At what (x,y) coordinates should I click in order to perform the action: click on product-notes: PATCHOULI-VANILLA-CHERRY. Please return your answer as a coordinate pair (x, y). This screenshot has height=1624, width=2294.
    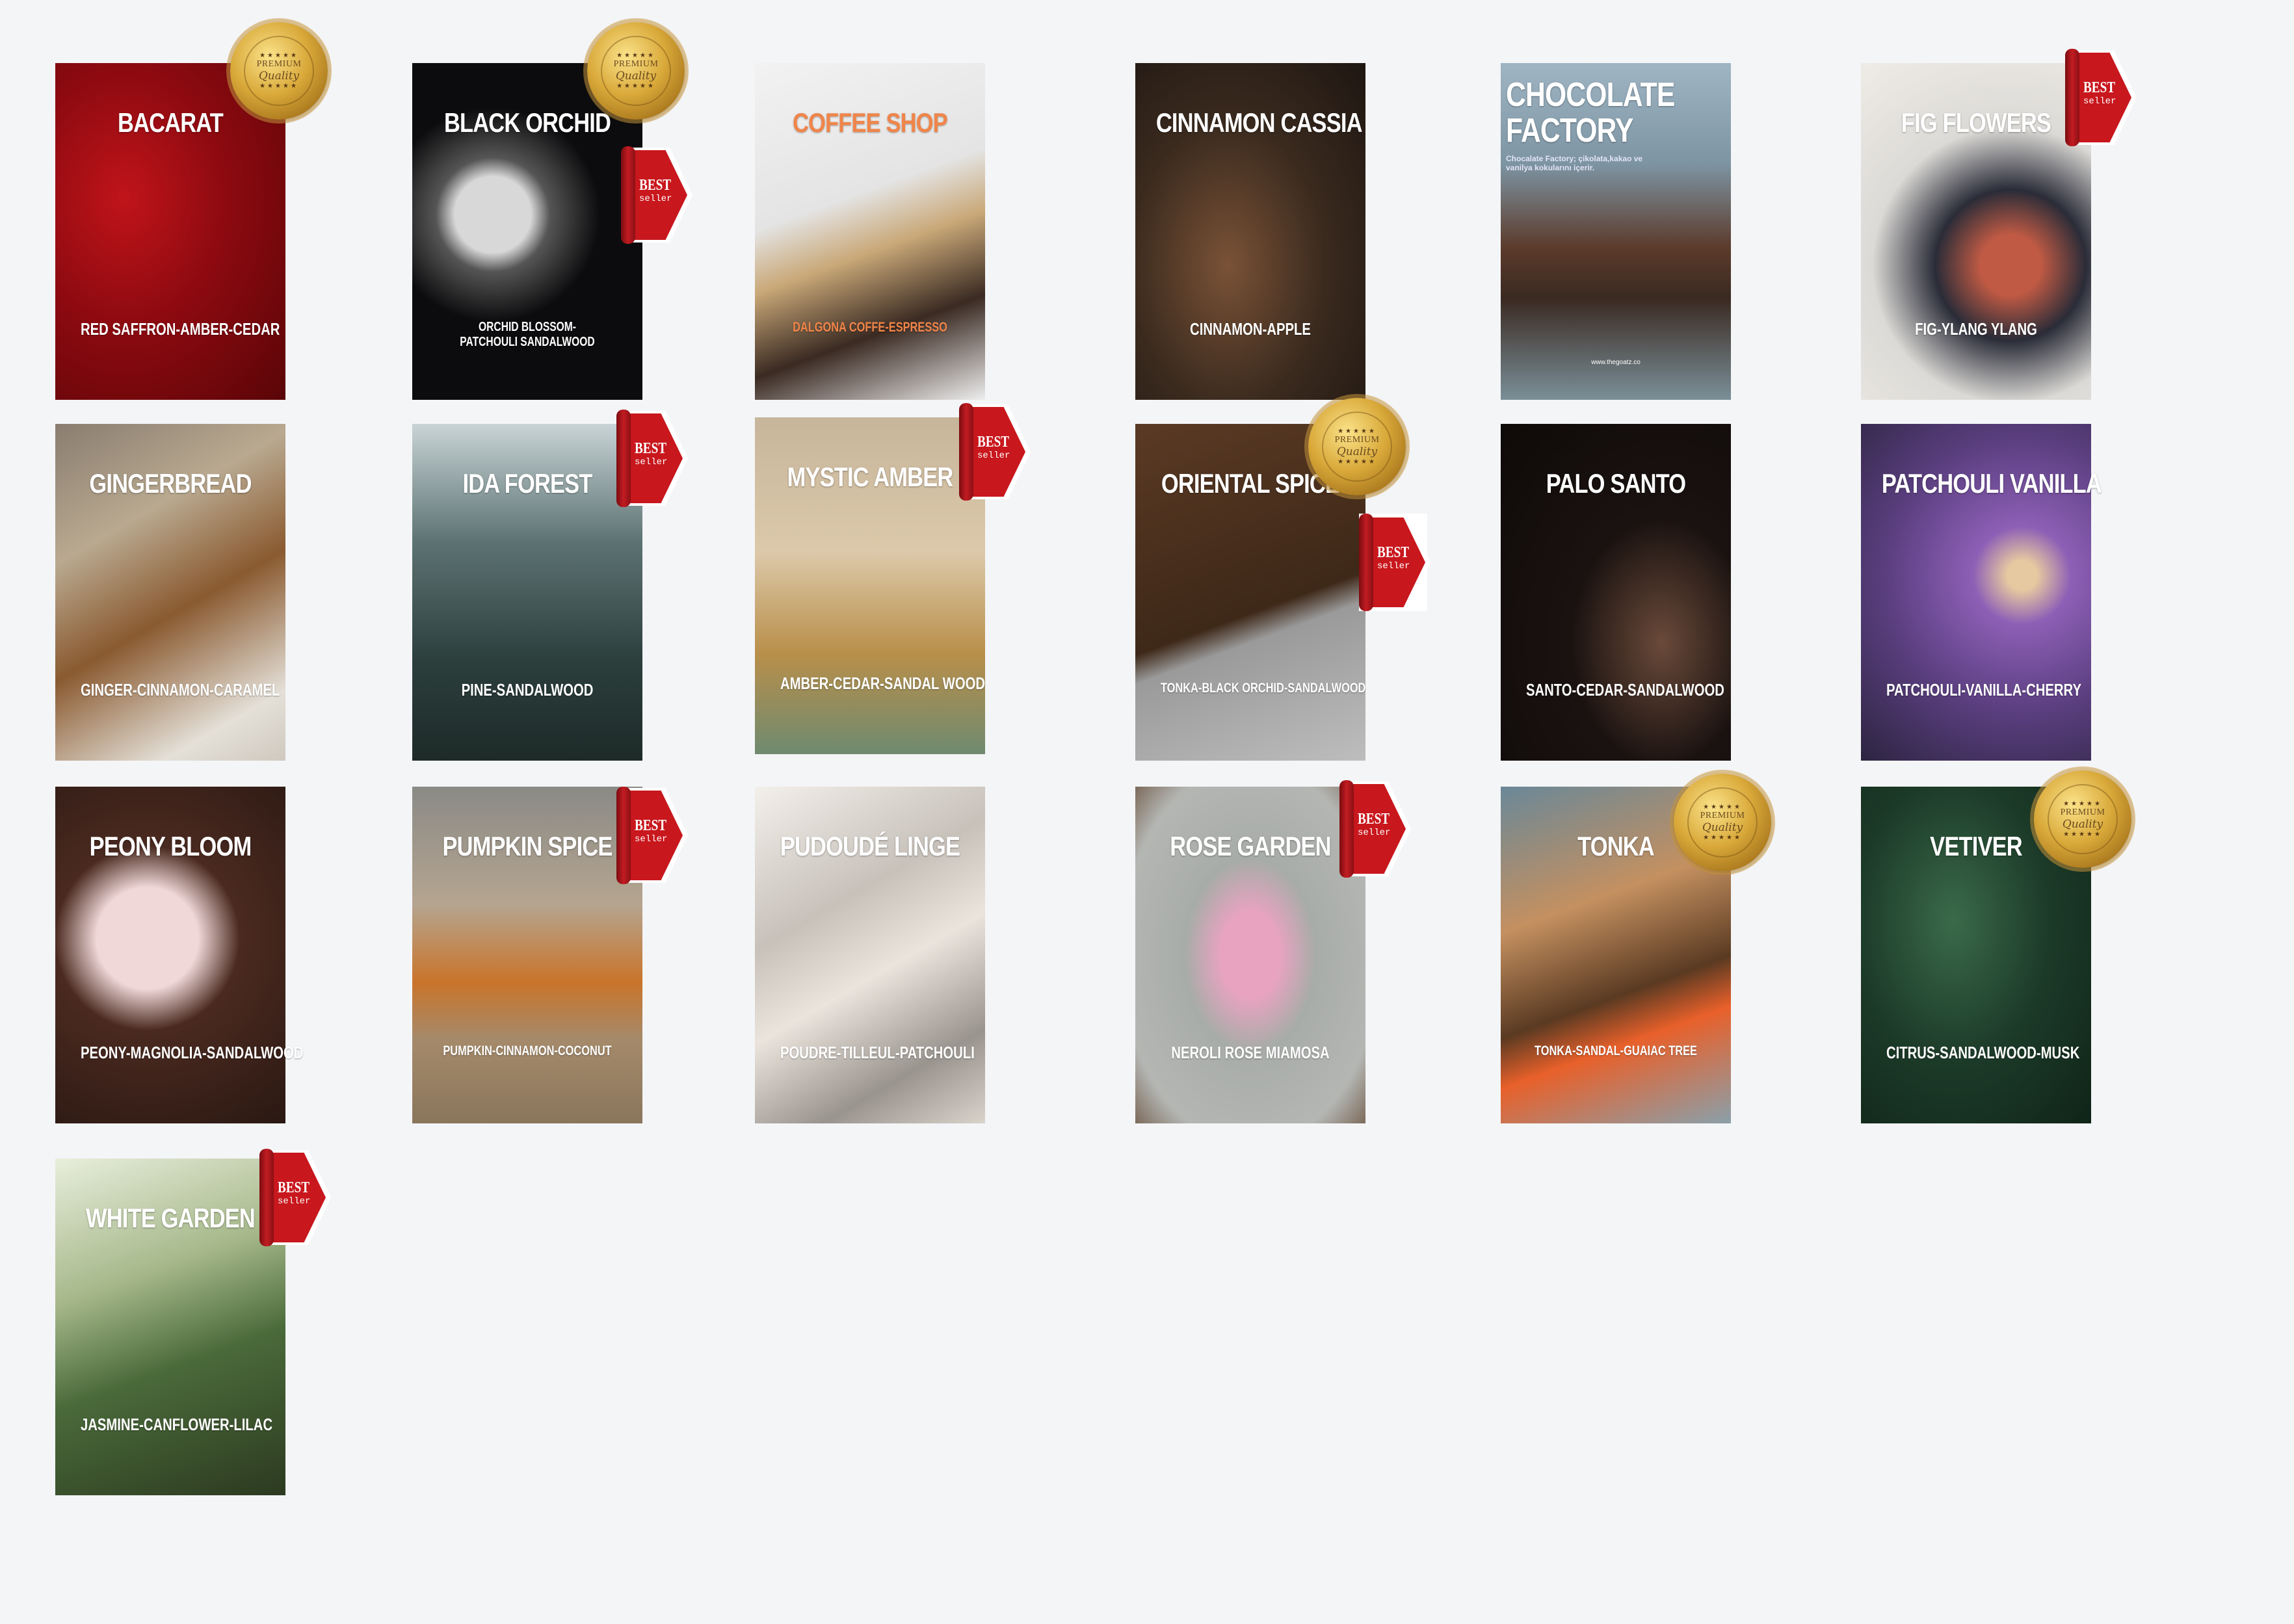
    Looking at the image, I should click on (1983, 690).